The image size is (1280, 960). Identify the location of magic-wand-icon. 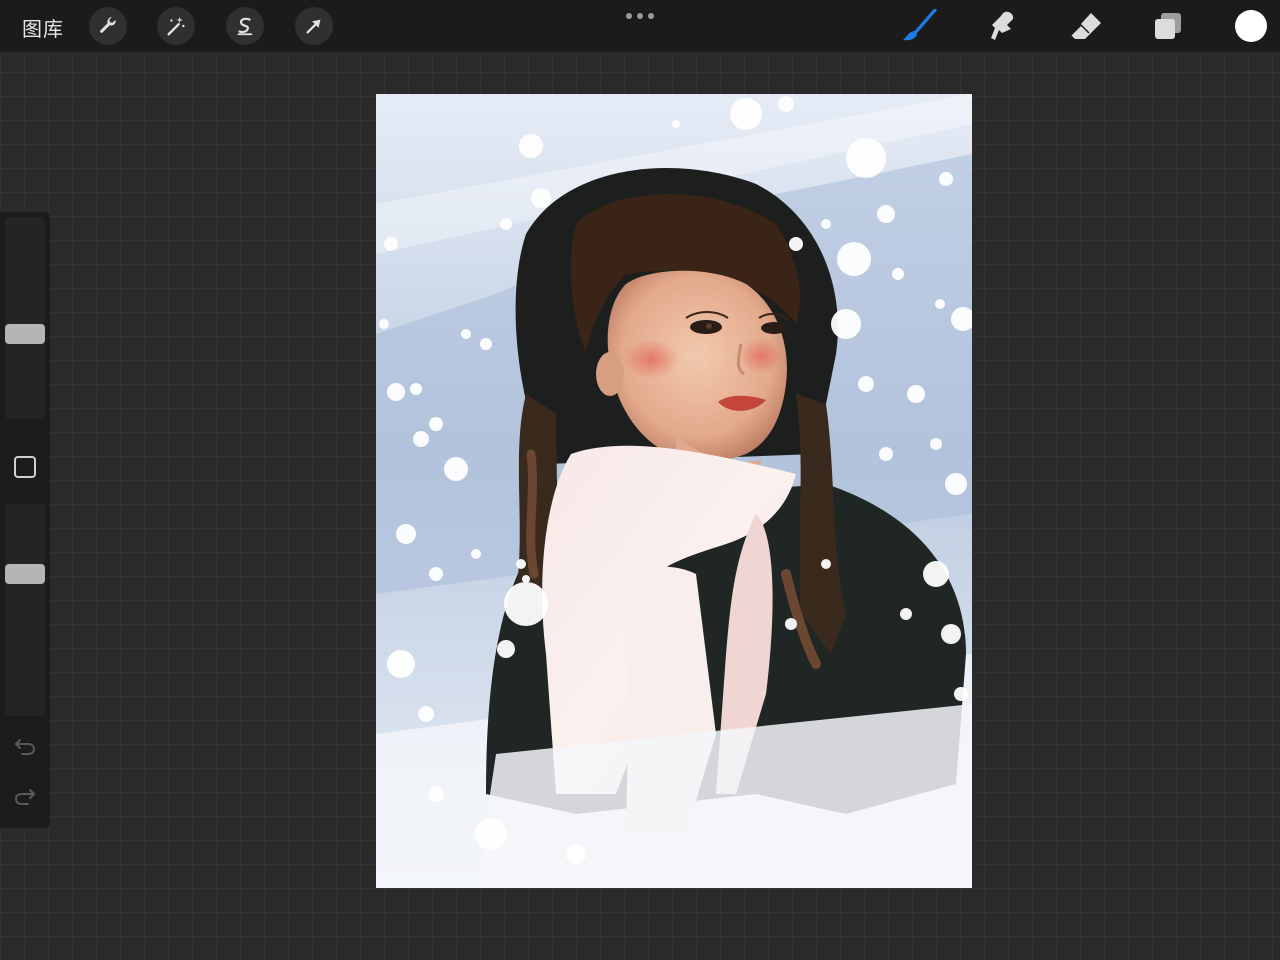
(176, 26).